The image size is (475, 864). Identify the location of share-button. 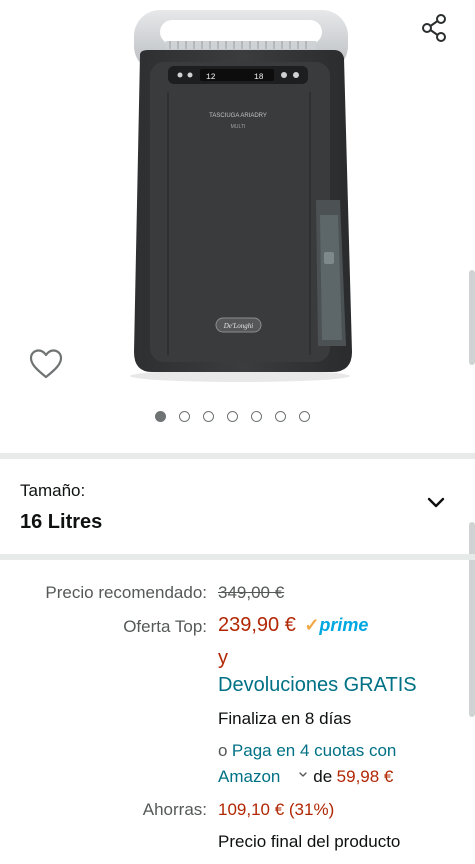
(434, 28).